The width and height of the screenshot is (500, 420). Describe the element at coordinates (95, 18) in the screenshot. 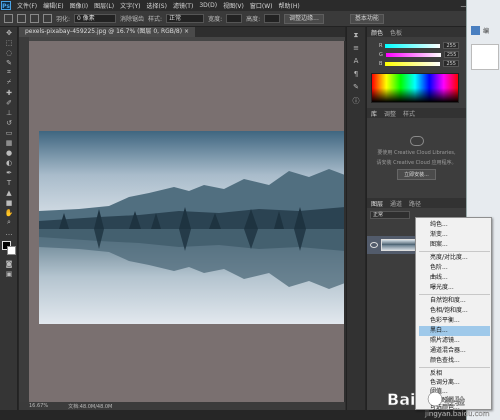

I see `feather-input: 0 像素` at that location.